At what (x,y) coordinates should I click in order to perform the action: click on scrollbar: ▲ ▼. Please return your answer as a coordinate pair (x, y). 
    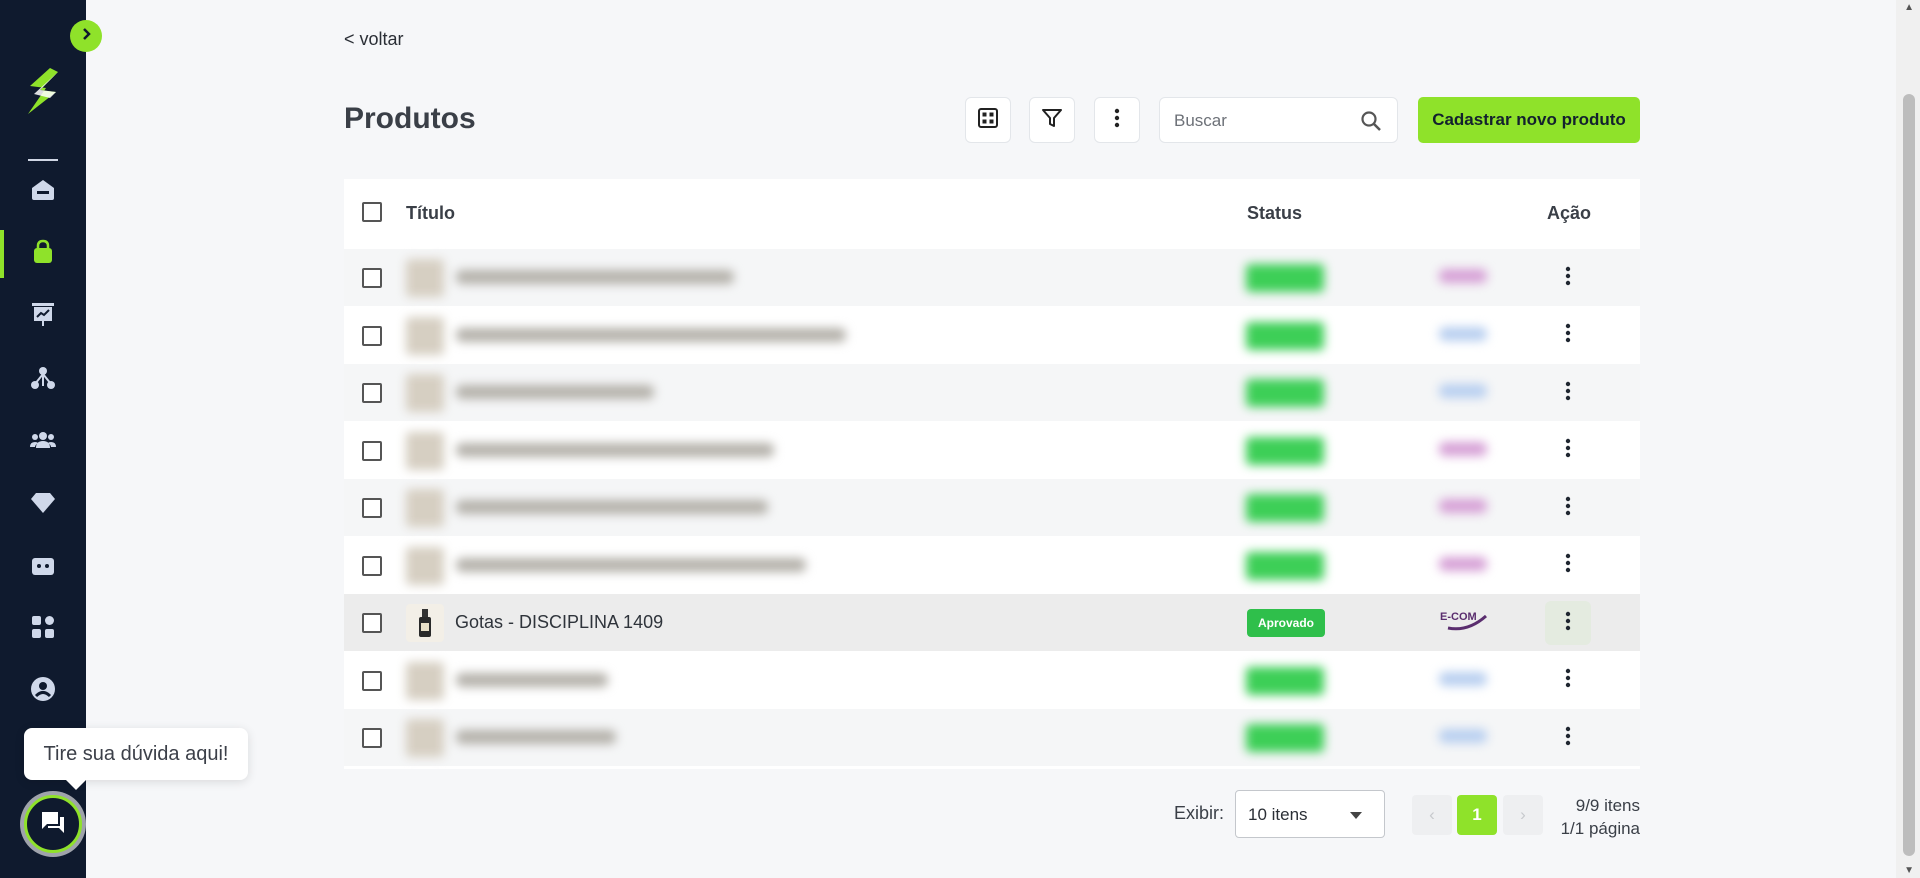
    Looking at the image, I should click on (1908, 439).